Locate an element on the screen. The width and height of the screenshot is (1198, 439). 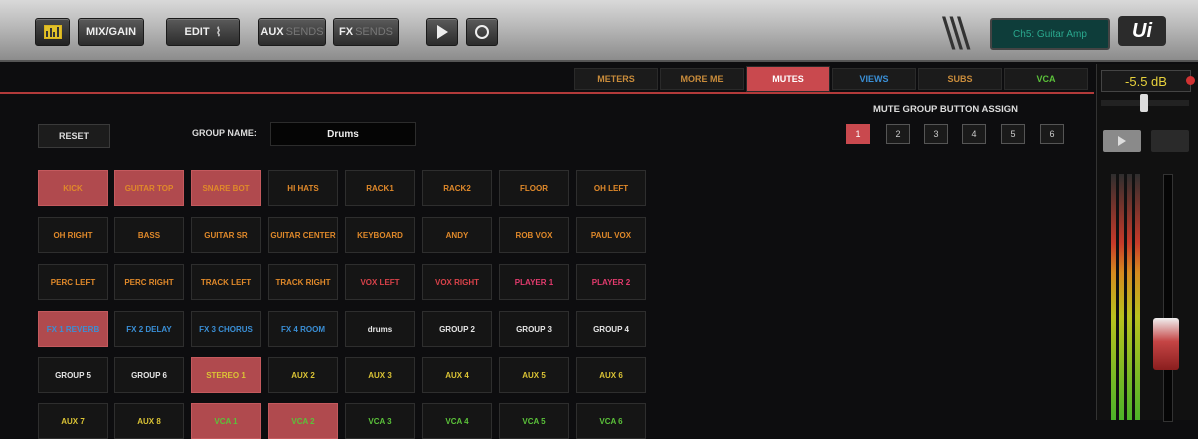
channel-mute-button: FLOOR is located at coordinates (534, 188).